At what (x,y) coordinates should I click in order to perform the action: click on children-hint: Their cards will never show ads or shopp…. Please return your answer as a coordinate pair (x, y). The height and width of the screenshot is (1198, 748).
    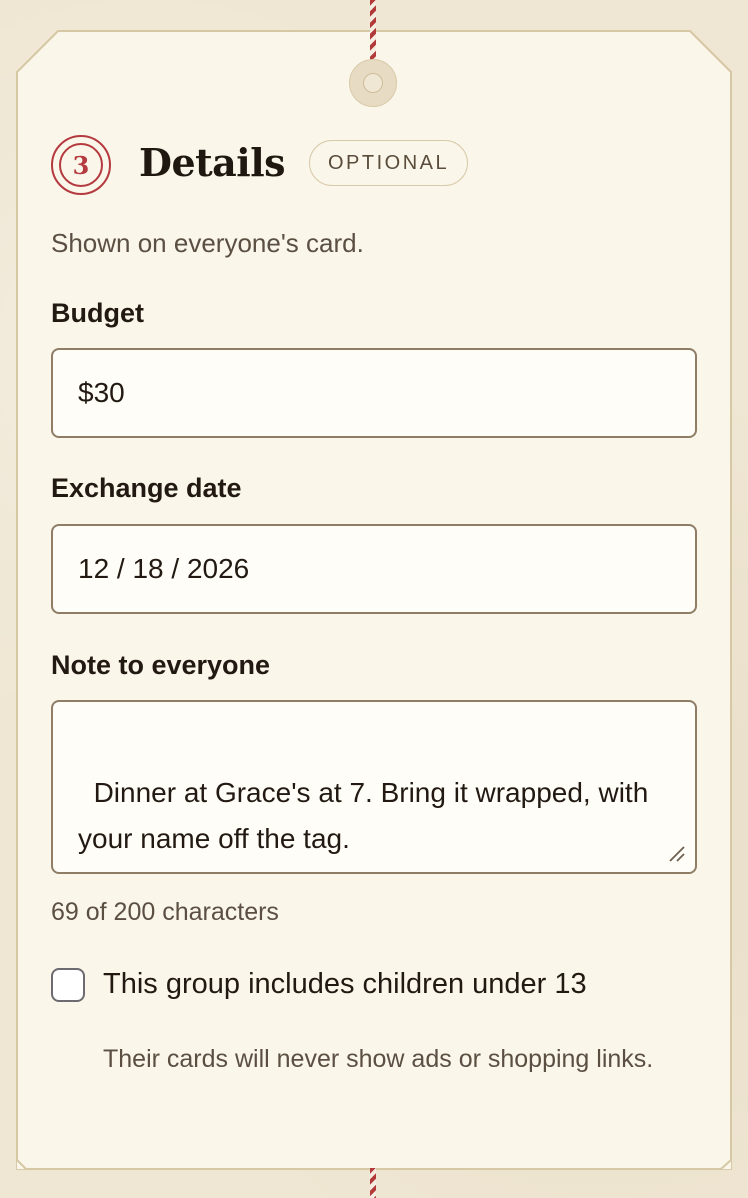
    Looking at the image, I should click on (378, 1059).